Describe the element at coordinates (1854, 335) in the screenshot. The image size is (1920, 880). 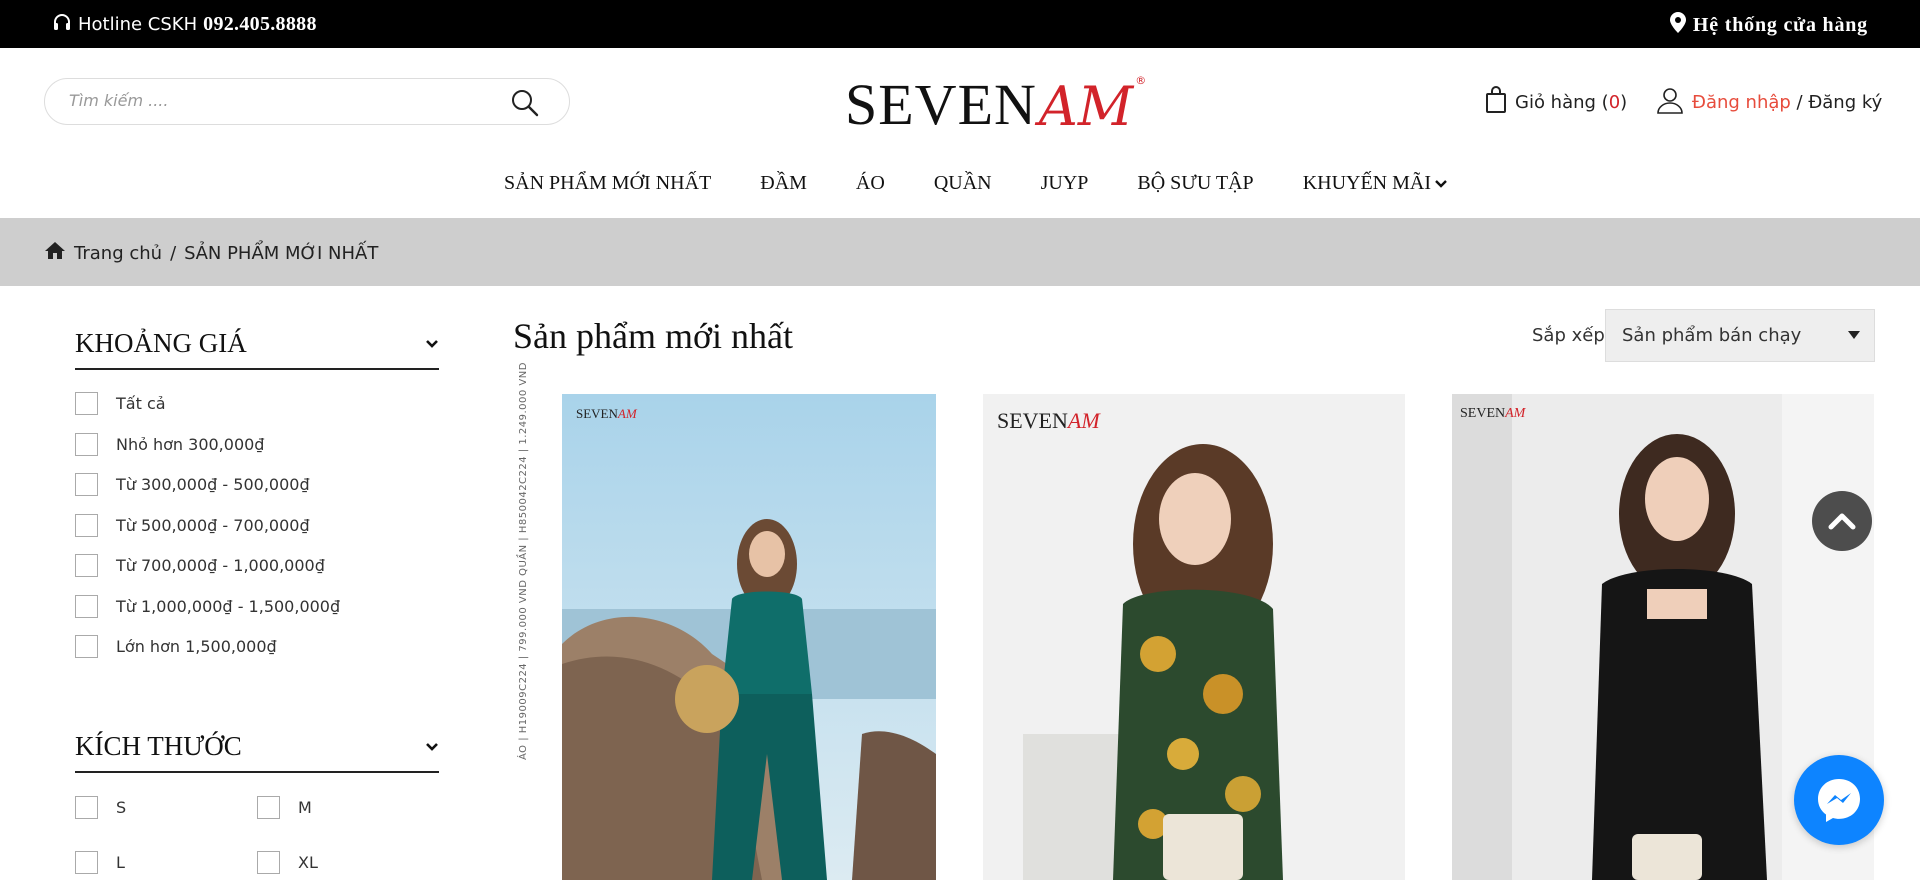
I see `caret-down-icon` at that location.